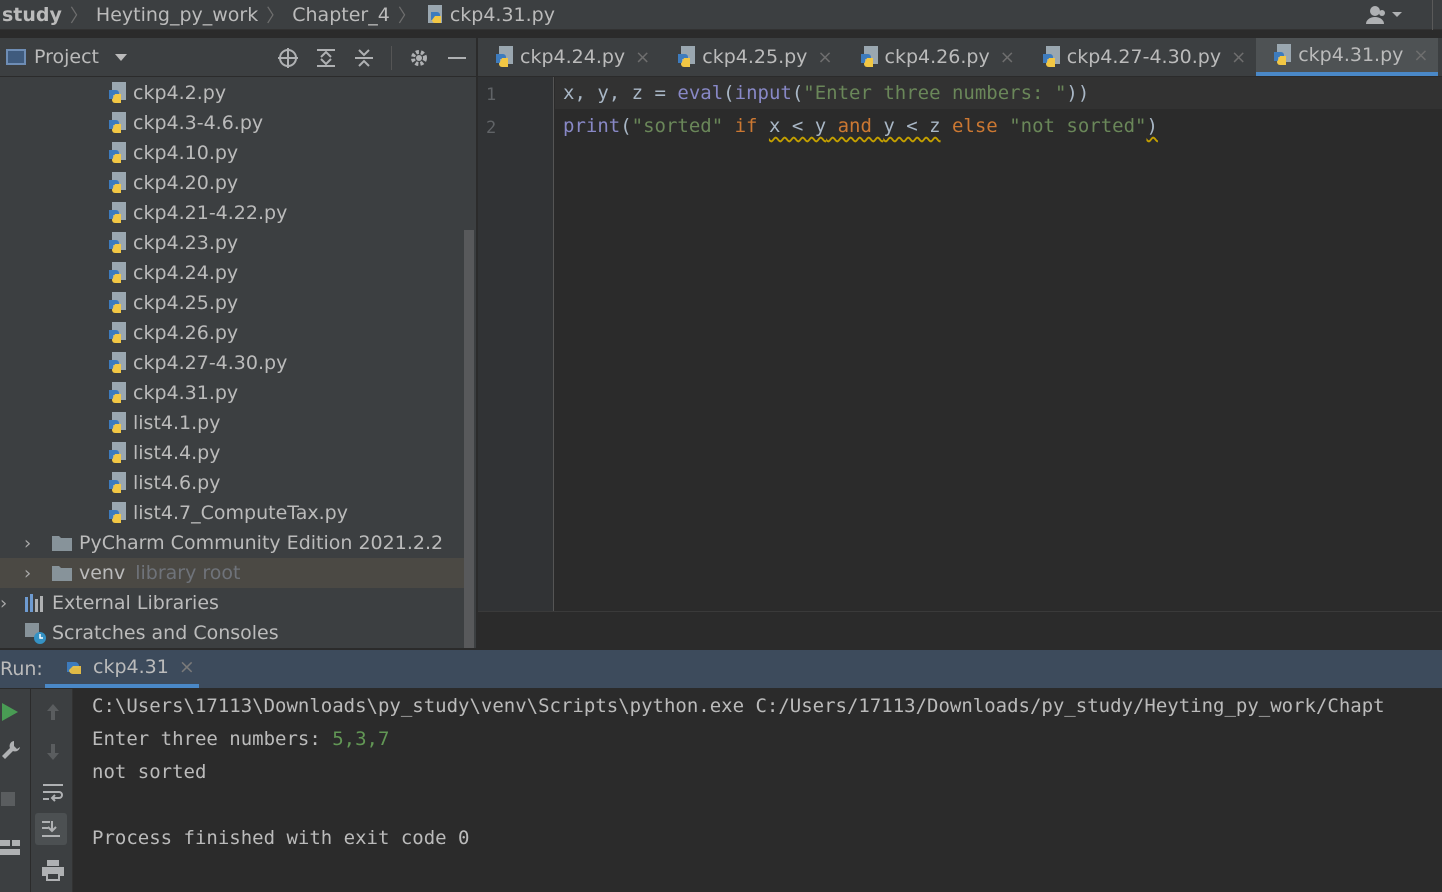 The height and width of the screenshot is (892, 1442). Describe the element at coordinates (232, 423) in the screenshot. I see `tree-file: list4.1.py` at that location.